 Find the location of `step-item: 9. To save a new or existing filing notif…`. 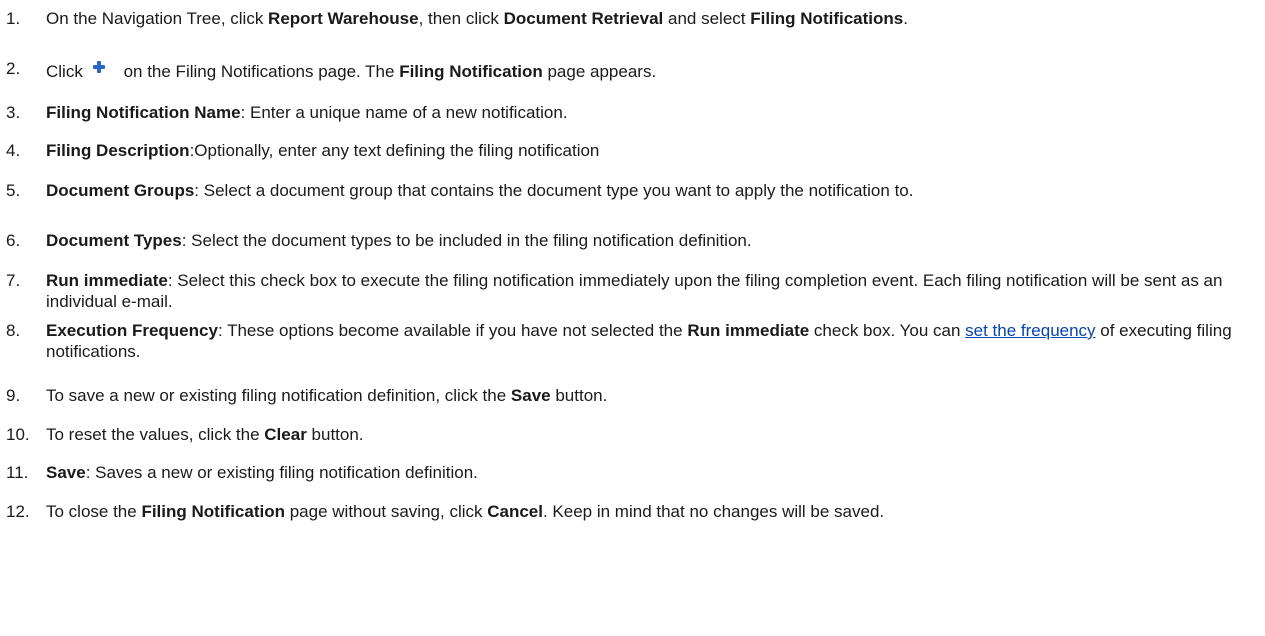

step-item: 9. To save a new or existing filing notif… is located at coordinates (632, 395).